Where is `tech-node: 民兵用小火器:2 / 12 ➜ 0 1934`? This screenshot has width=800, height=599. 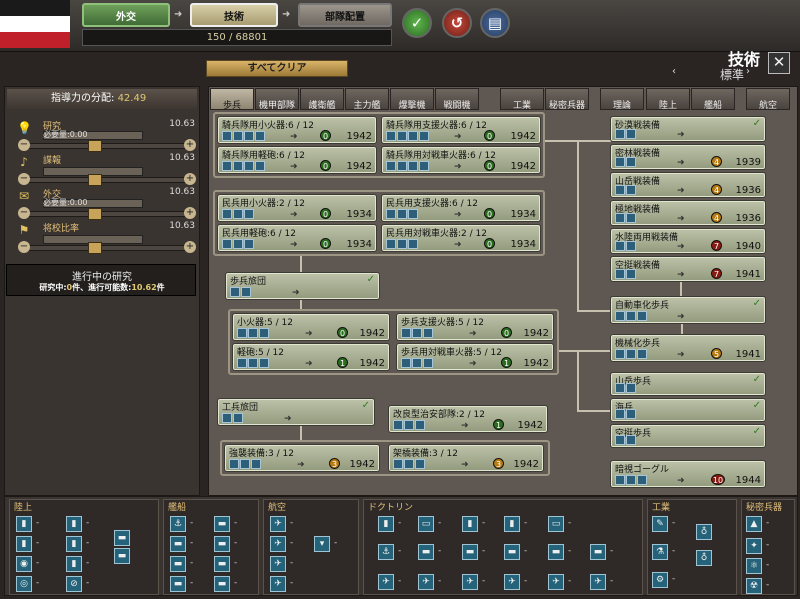 tech-node: 民兵用小火器:2 / 12 ➜ 0 1934 is located at coordinates (297, 208).